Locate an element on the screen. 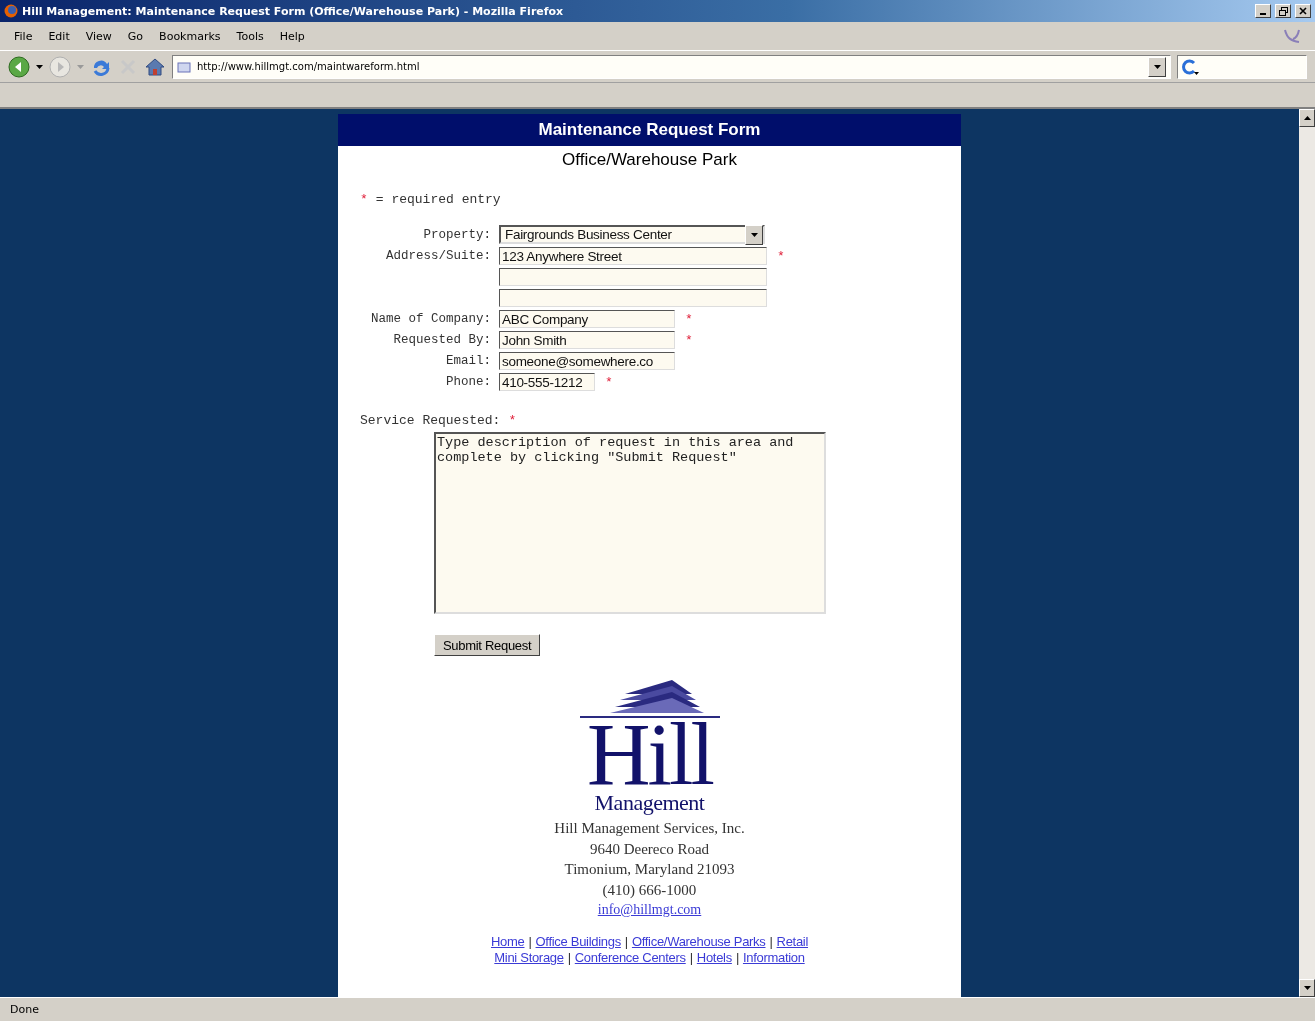 This screenshot has height=1021, width=1315. menu-item: Go is located at coordinates (135, 36).